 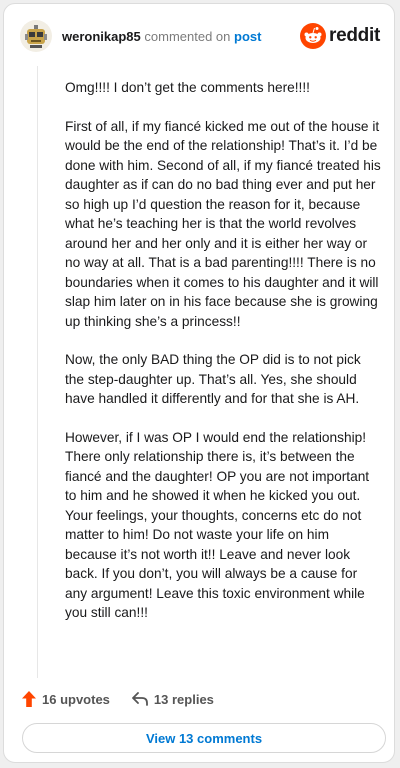 I want to click on view-comments-button: View 13 comments, so click(x=204, y=738).